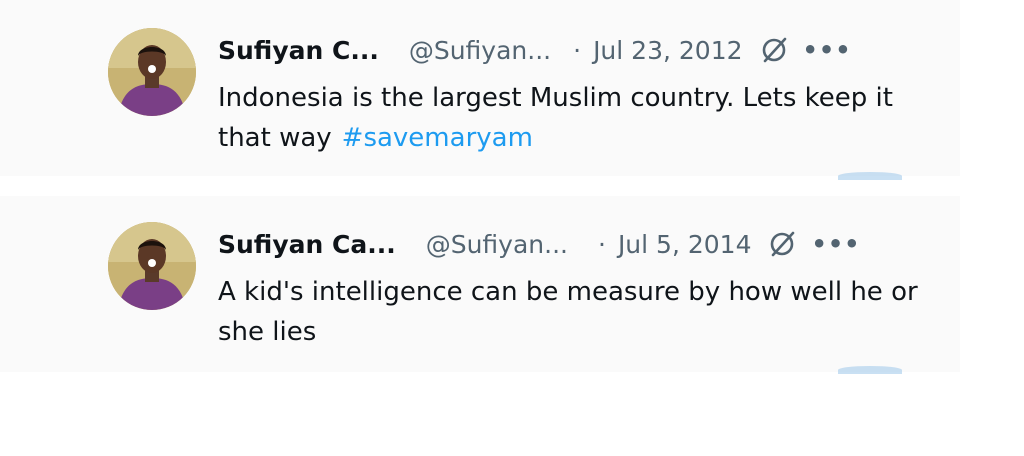 Image resolution: width=1024 pixels, height=456 pixels. Describe the element at coordinates (667, 50) in the screenshot. I see `tweet-date: Jul 23, 2012` at that location.